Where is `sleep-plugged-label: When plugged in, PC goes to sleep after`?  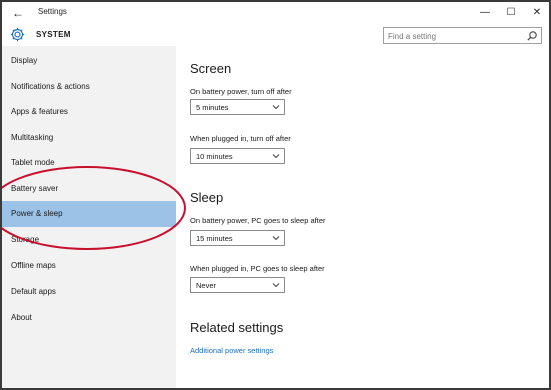 sleep-plugged-label: When plugged in, PC goes to sleep after is located at coordinates (257, 268).